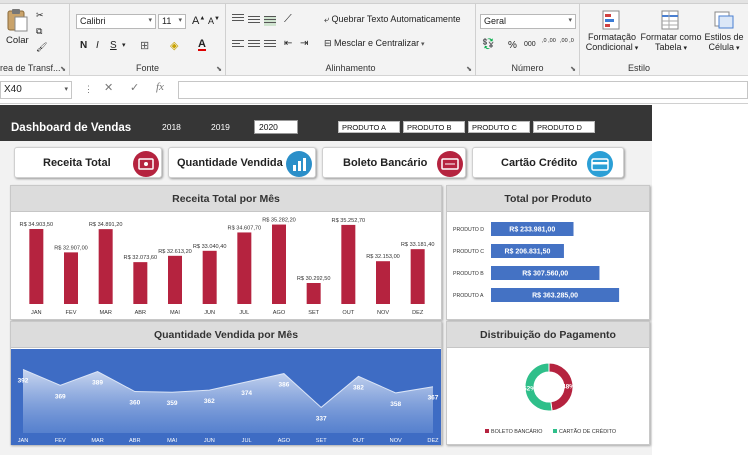  I want to click on wrap-text-button: ⤶ Quebrar Texto Automaticamente, so click(392, 19).